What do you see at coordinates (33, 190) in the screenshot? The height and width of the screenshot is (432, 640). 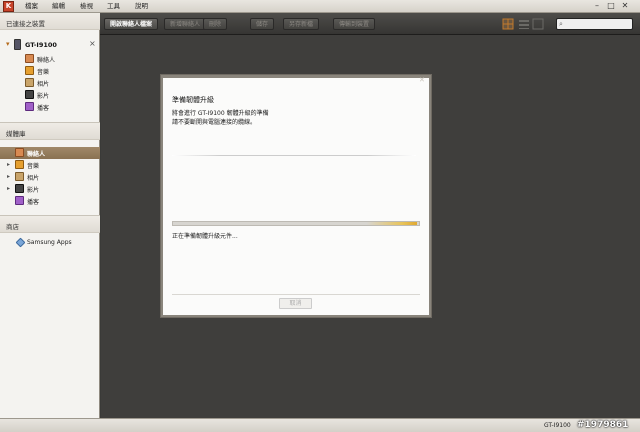 I see `library-item-label: 影片` at bounding box center [33, 190].